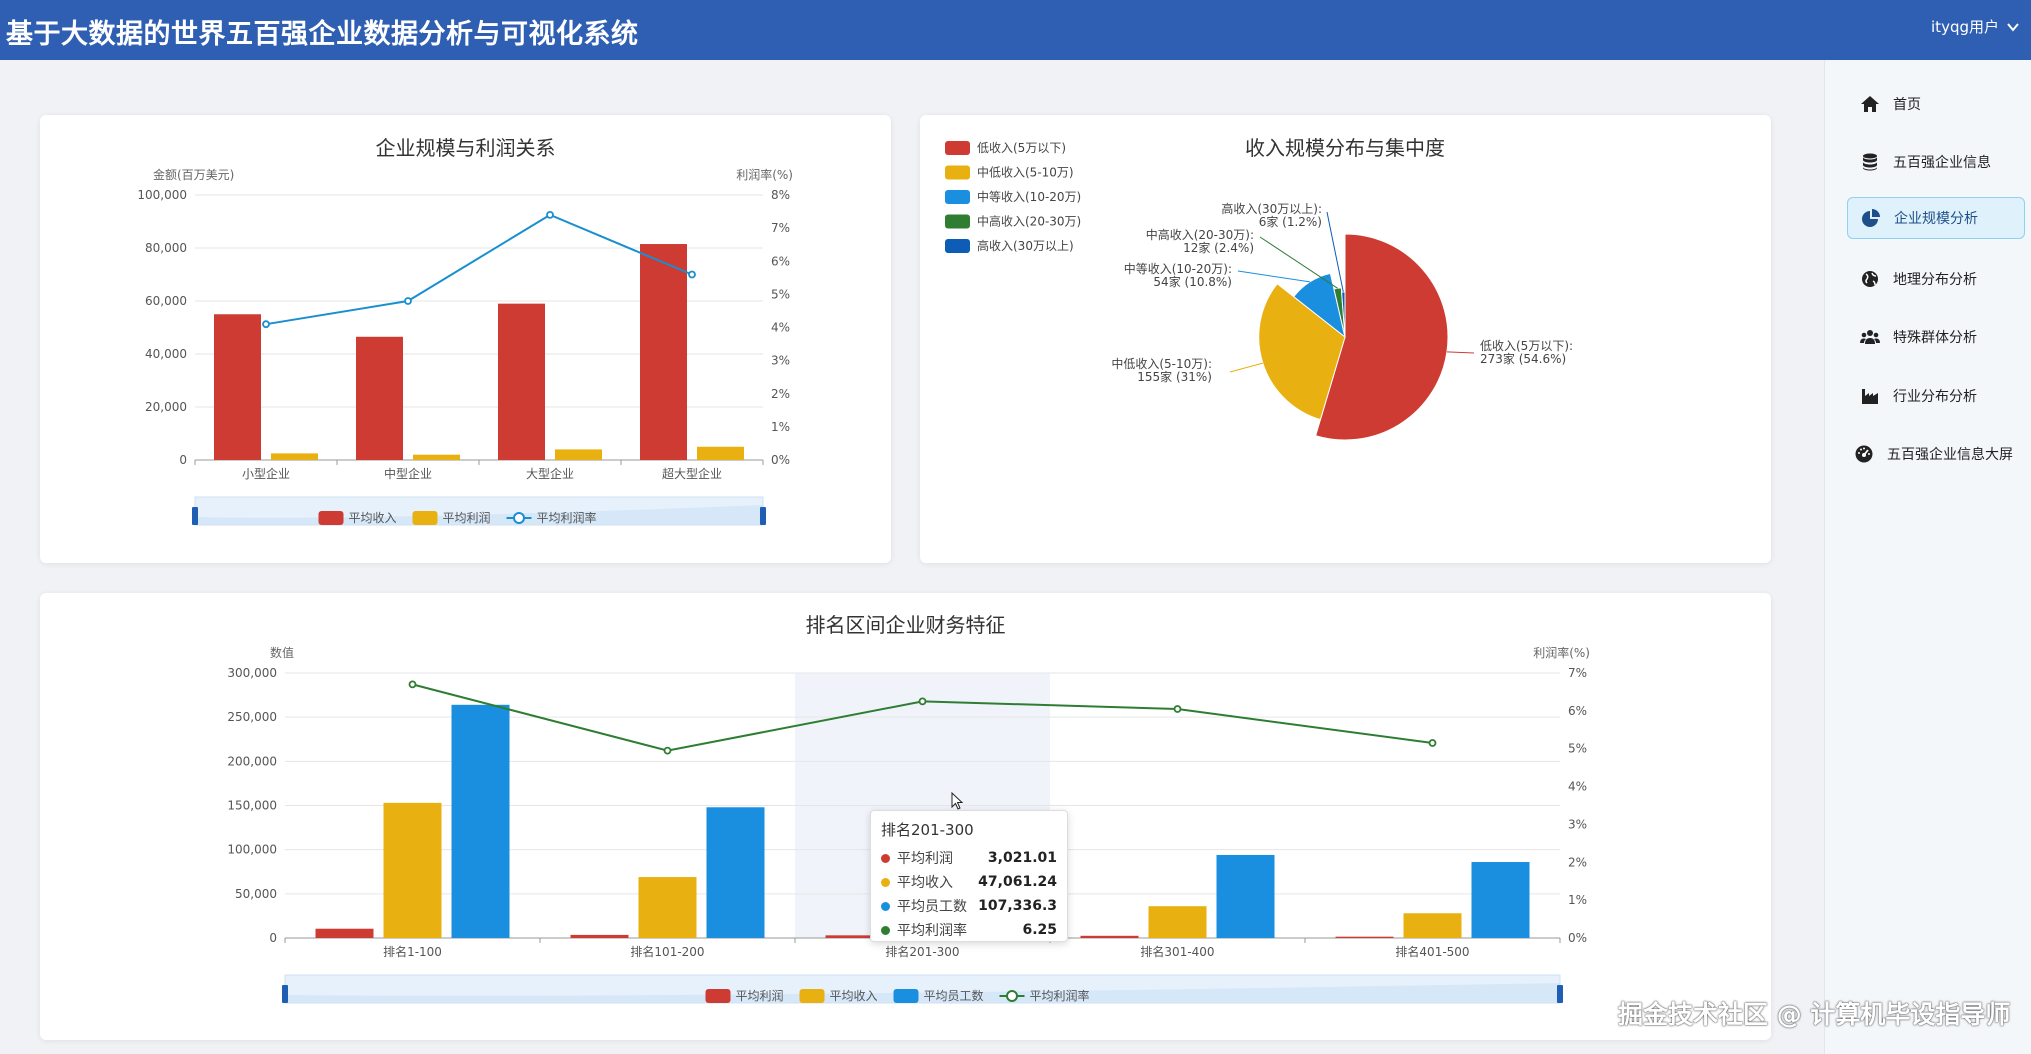 This screenshot has height=1054, width=2031. Describe the element at coordinates (1022, 858) in the screenshot. I see `tooltip-value: 3,021.01` at that location.